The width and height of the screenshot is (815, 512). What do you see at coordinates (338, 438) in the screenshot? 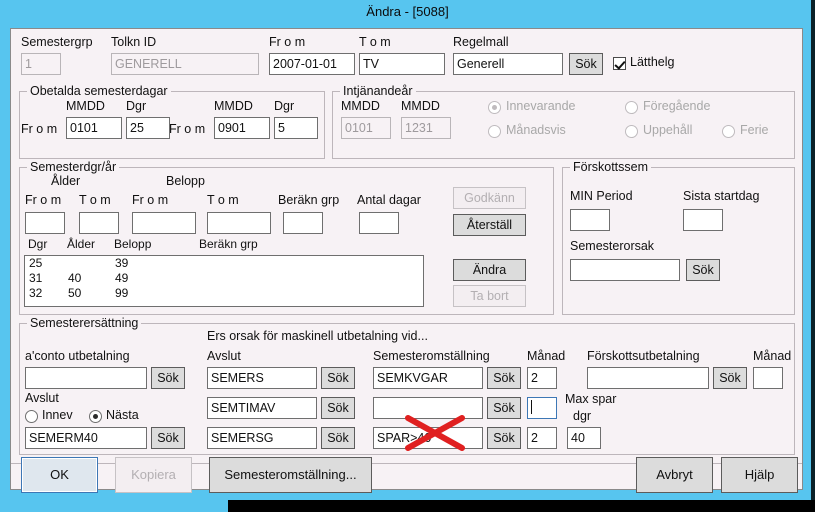
I see `avslut-row-sok-3: Sök` at bounding box center [338, 438].